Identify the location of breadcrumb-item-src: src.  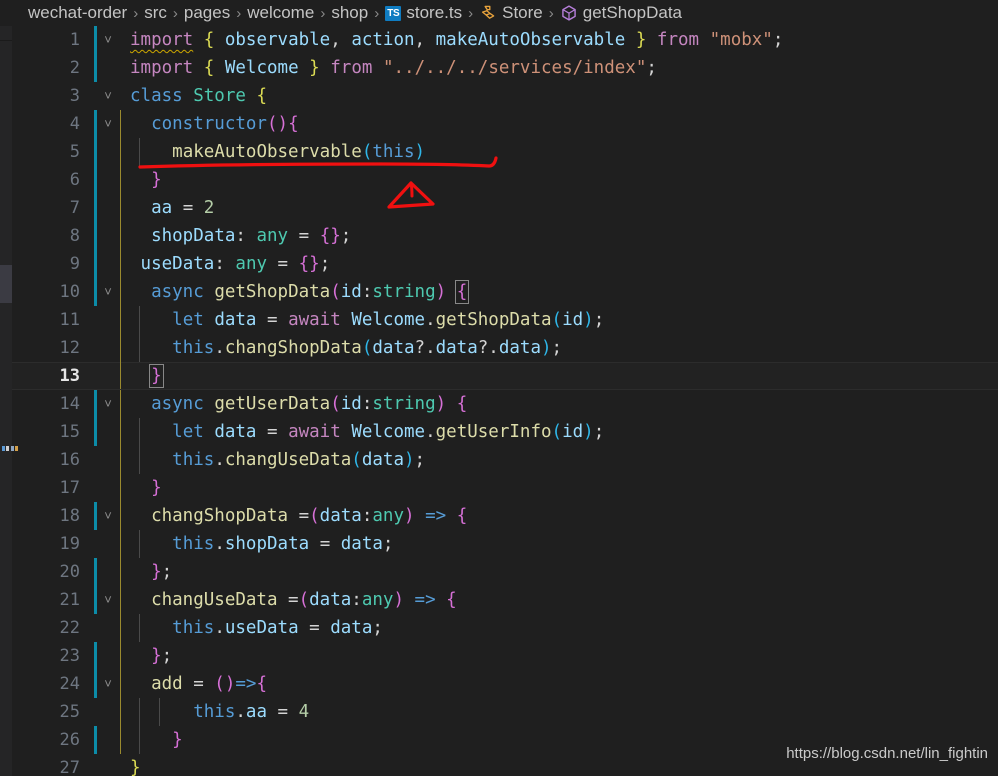
(155, 13).